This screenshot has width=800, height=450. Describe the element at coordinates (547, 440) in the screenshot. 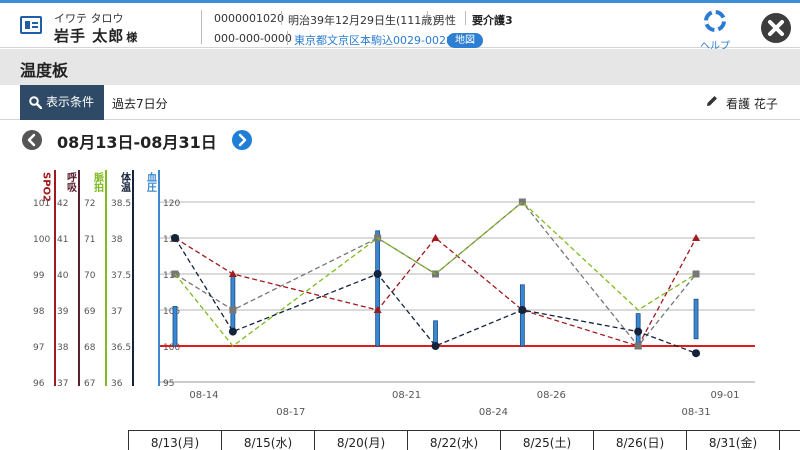

I see `date-cell: 8/25(土)` at that location.